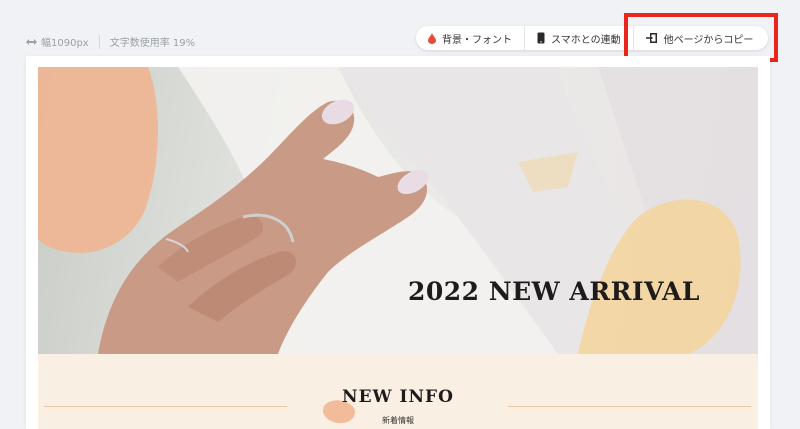  Describe the element at coordinates (398, 420) in the screenshot. I see `new-info-subtitle: 新着情報` at that location.